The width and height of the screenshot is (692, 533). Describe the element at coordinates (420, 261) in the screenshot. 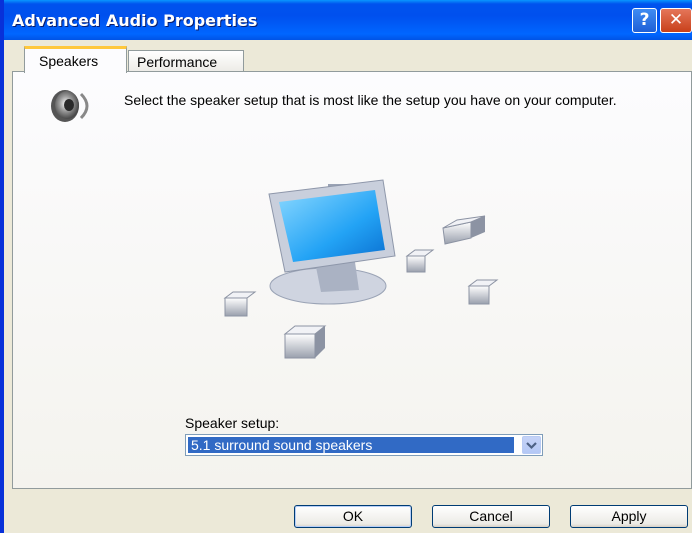

I see `speaker-center` at that location.